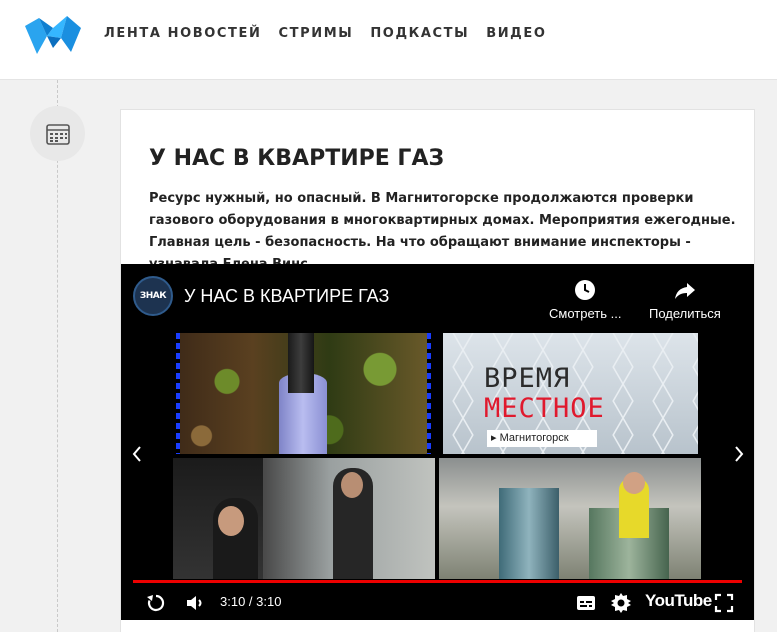 The height and width of the screenshot is (632, 777). What do you see at coordinates (586, 603) in the screenshot?
I see `subtitles-icon` at bounding box center [586, 603].